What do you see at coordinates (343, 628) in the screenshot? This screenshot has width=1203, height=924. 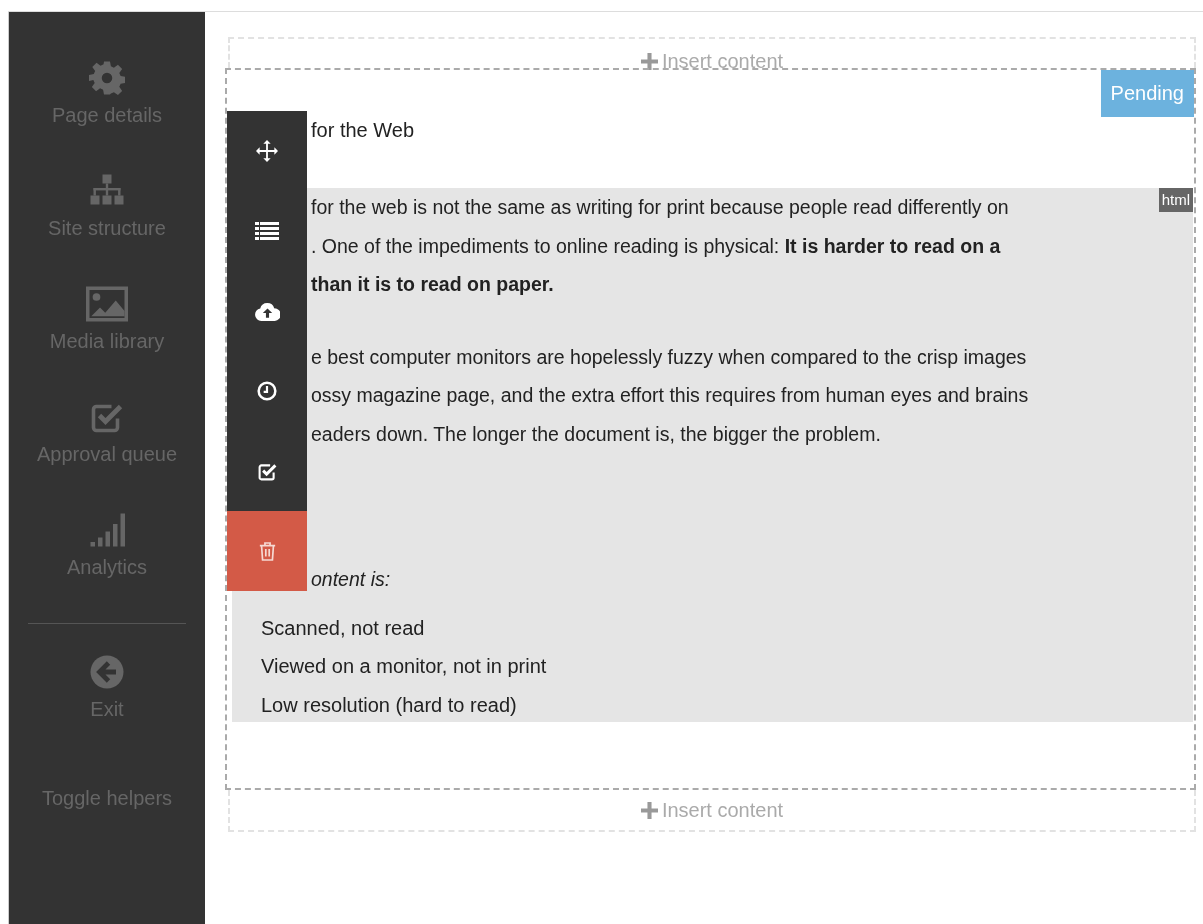 I see `list-item: Scanned, not read` at bounding box center [343, 628].